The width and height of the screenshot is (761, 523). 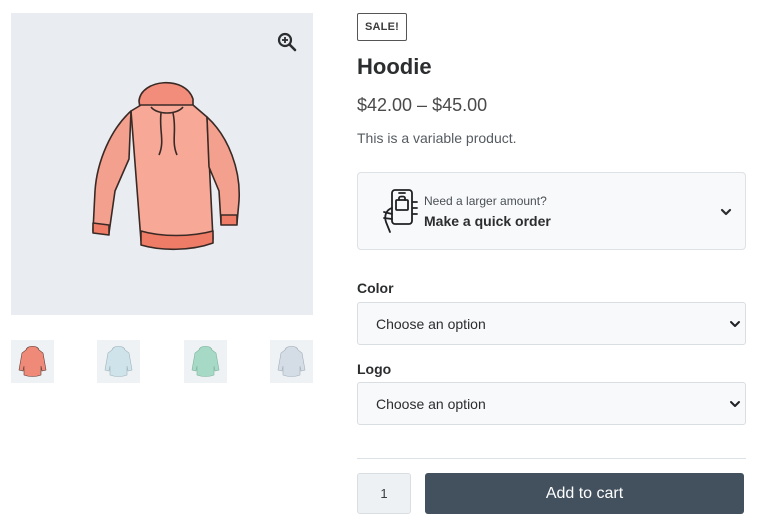 What do you see at coordinates (162, 362) in the screenshot?
I see `thumbnail-strip` at bounding box center [162, 362].